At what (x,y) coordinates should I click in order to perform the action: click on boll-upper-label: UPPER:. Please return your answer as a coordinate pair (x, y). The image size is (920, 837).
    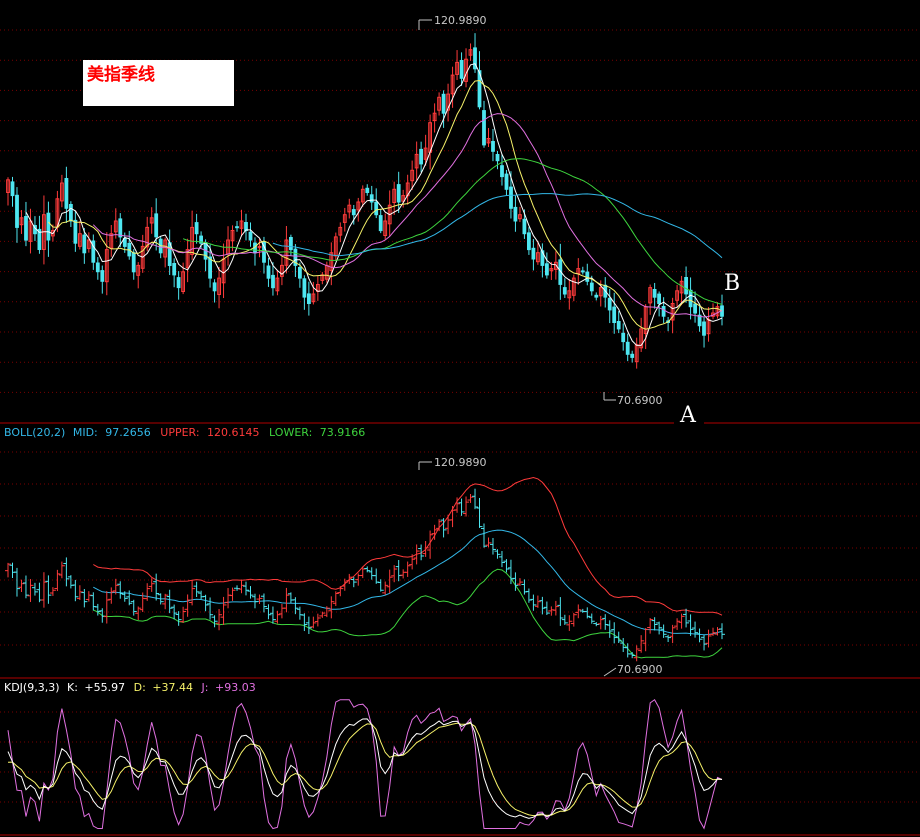
    Looking at the image, I should click on (179, 432).